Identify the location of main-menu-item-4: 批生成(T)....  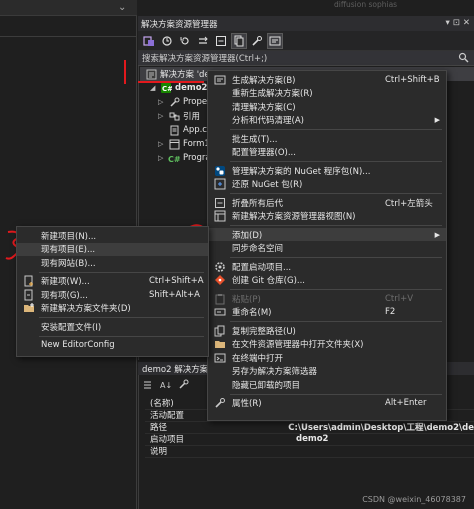
(327, 138).